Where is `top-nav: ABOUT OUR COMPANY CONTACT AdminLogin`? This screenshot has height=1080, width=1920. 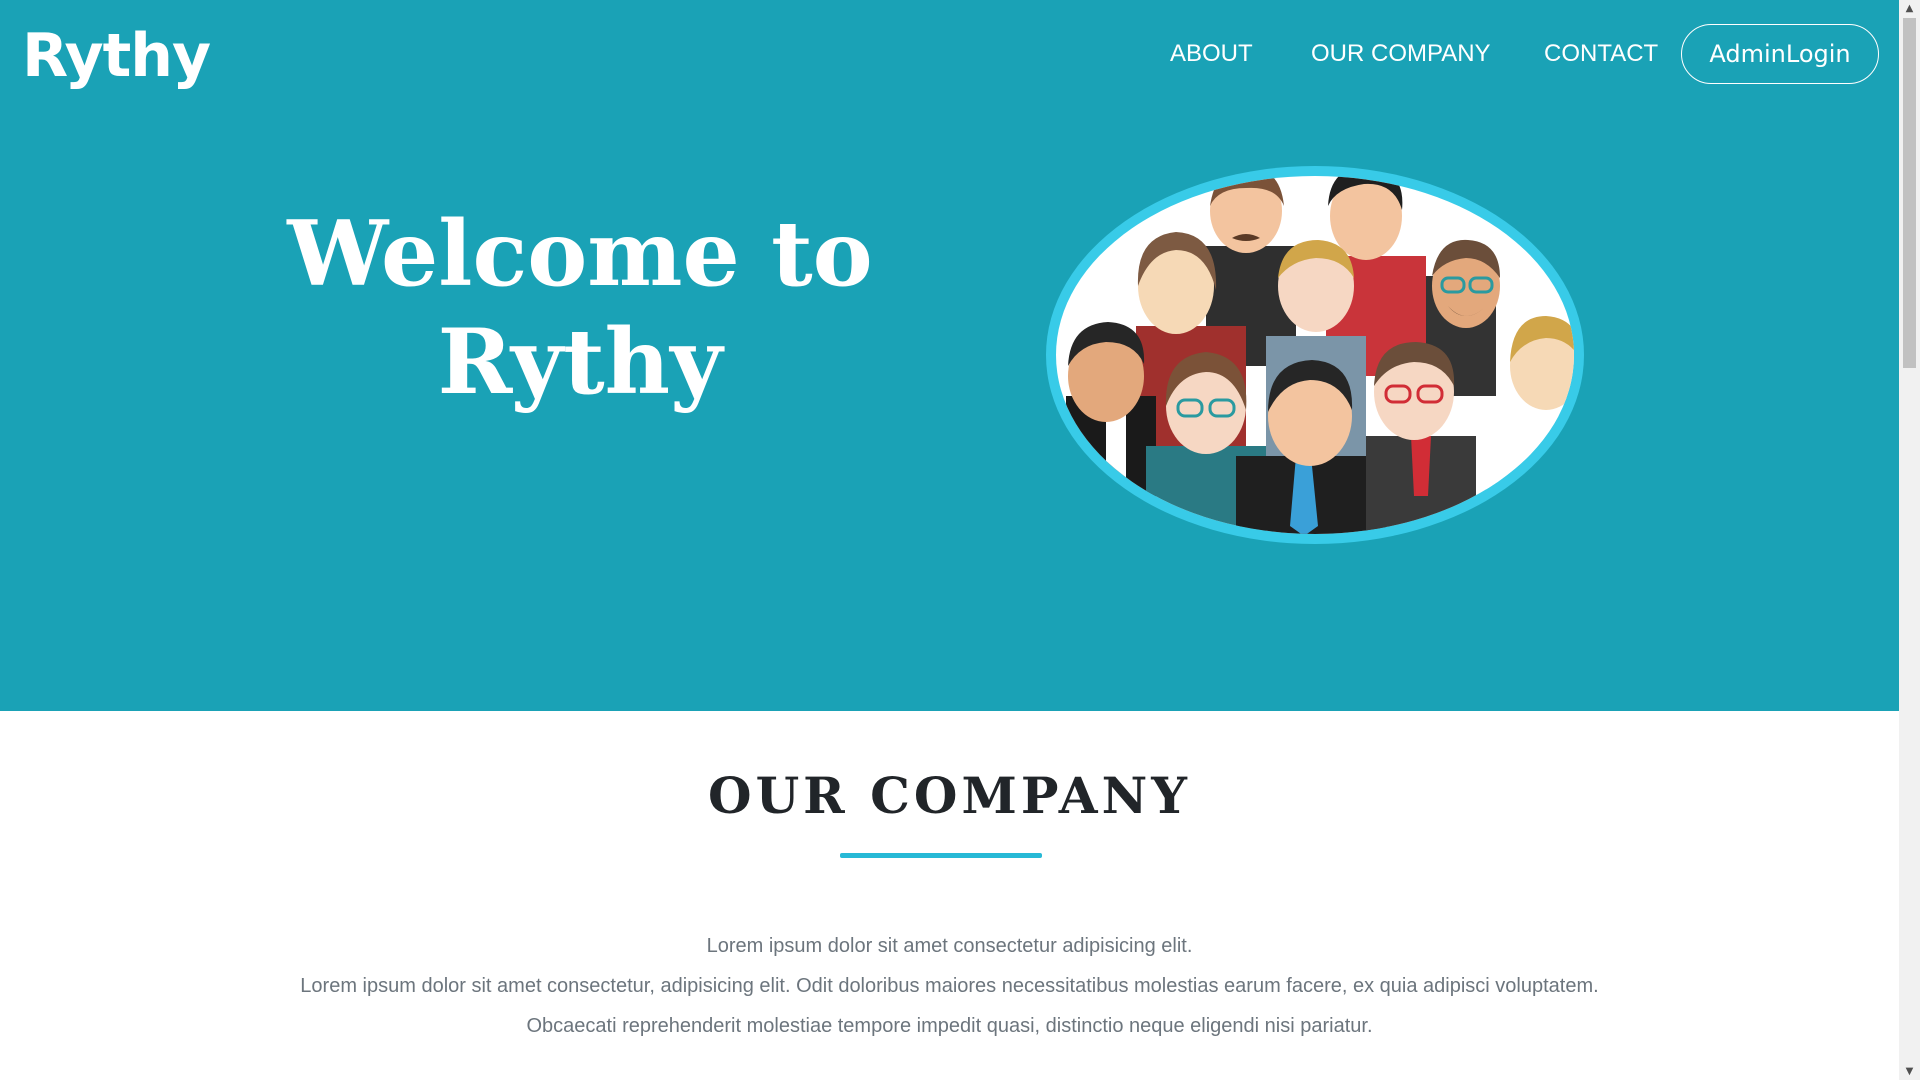
top-nav: ABOUT OUR COMPANY CONTACT AdminLogin is located at coordinates (949, 54).